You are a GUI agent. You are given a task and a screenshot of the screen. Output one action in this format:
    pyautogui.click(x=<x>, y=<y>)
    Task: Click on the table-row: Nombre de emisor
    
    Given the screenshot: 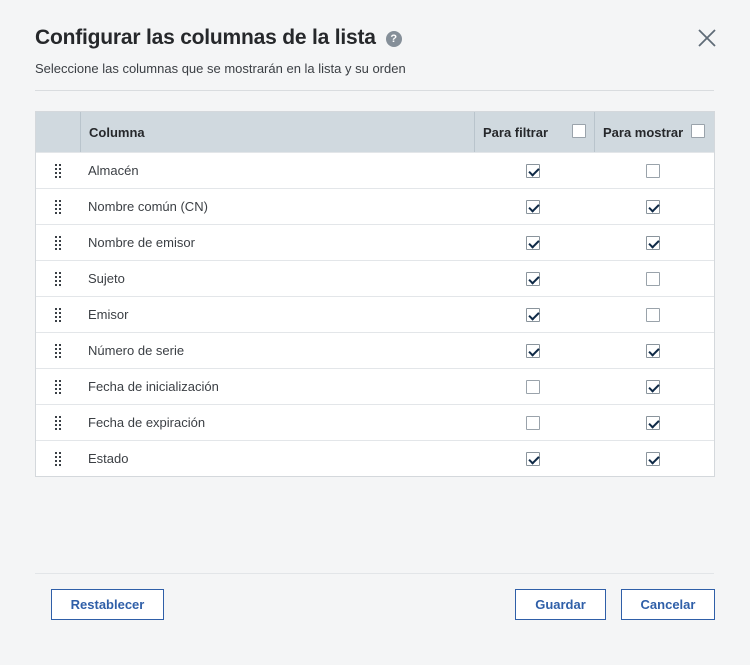 What is the action you would take?
    pyautogui.click(x=375, y=242)
    